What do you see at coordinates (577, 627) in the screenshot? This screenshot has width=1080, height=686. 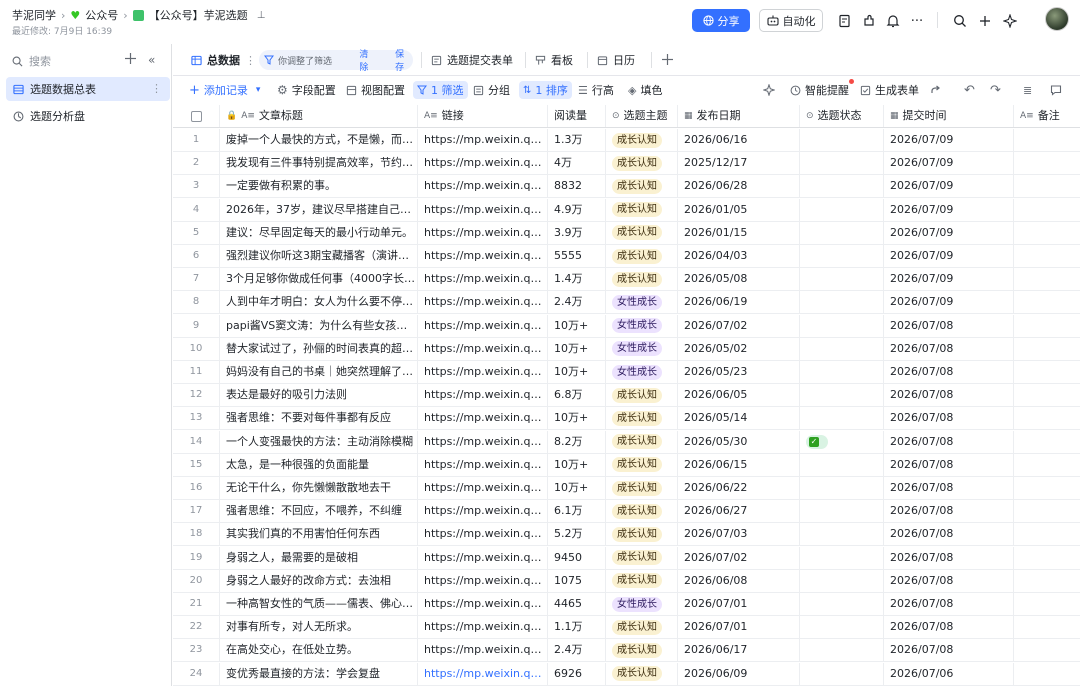 I see `cell-reads: 1.1万` at bounding box center [577, 627].